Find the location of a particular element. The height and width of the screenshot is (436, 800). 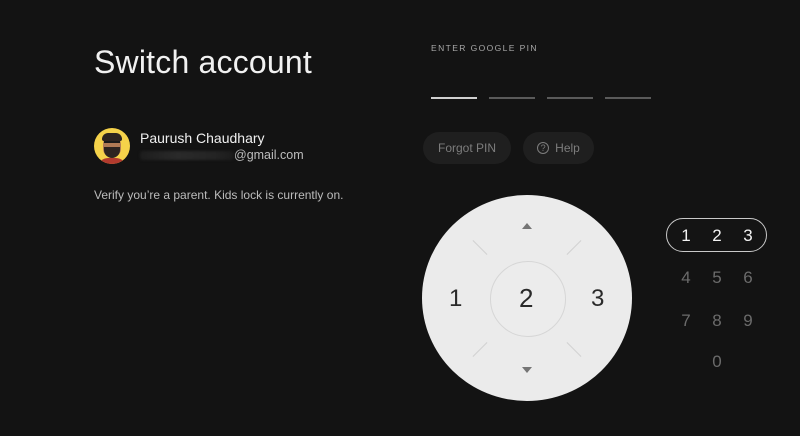

dial-left-digit: 1 is located at coordinates (455, 299).